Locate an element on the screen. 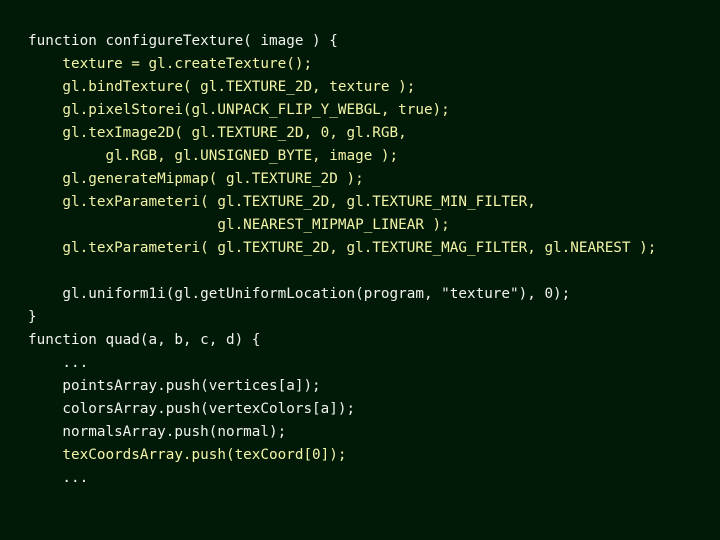 This screenshot has width=720, height=540. code-line-close-brace: } is located at coordinates (32, 317).